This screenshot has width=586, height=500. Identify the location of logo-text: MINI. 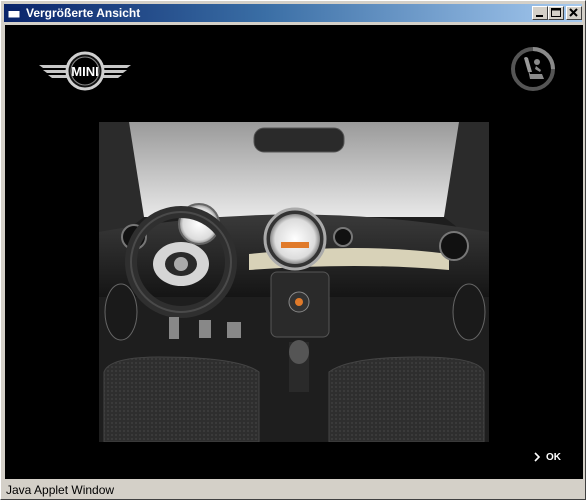
(84, 71).